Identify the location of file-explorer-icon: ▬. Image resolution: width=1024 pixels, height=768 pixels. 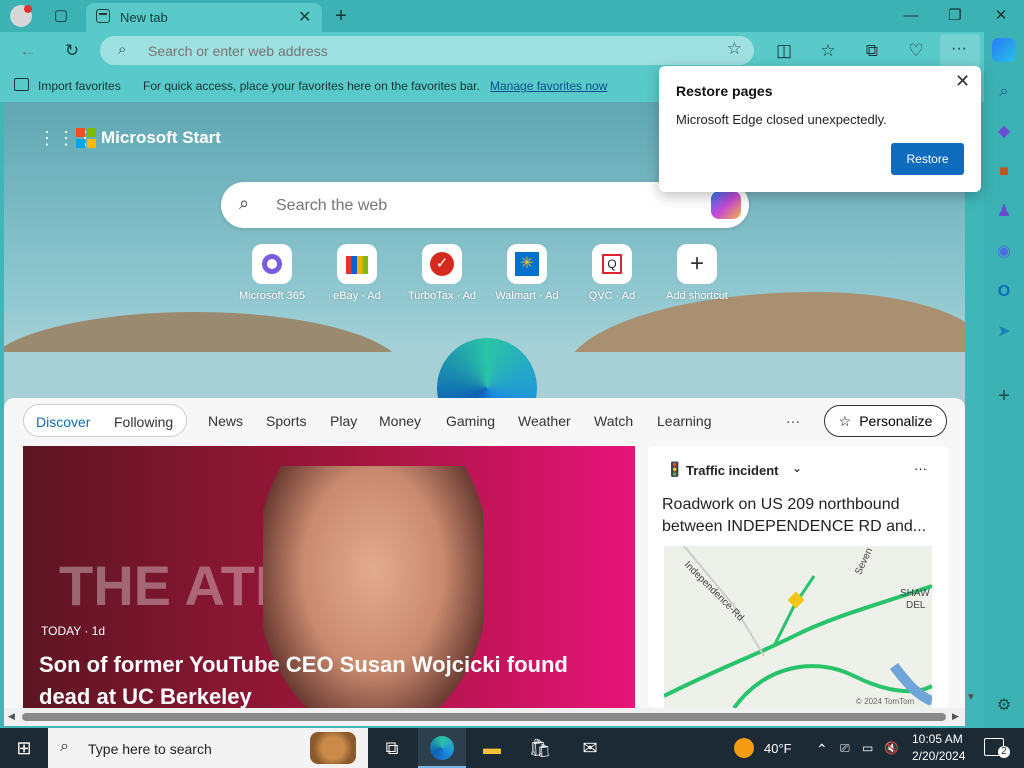
(492, 748).